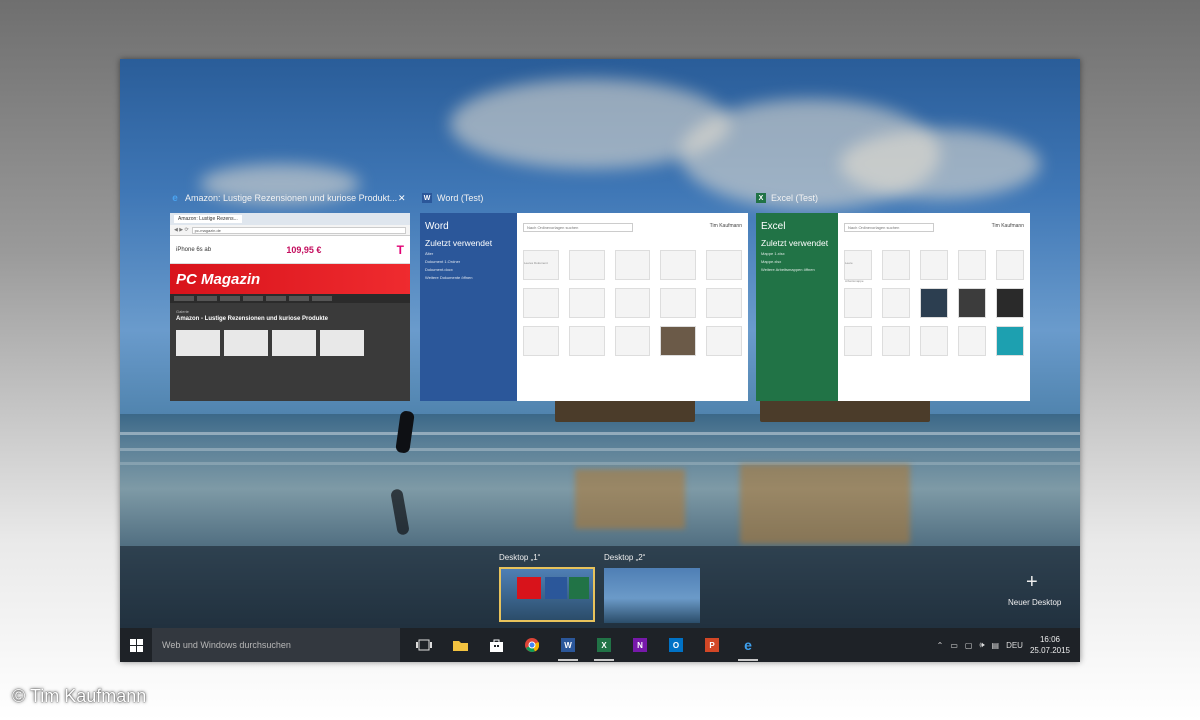  I want to click on word-button: W, so click(568, 645).